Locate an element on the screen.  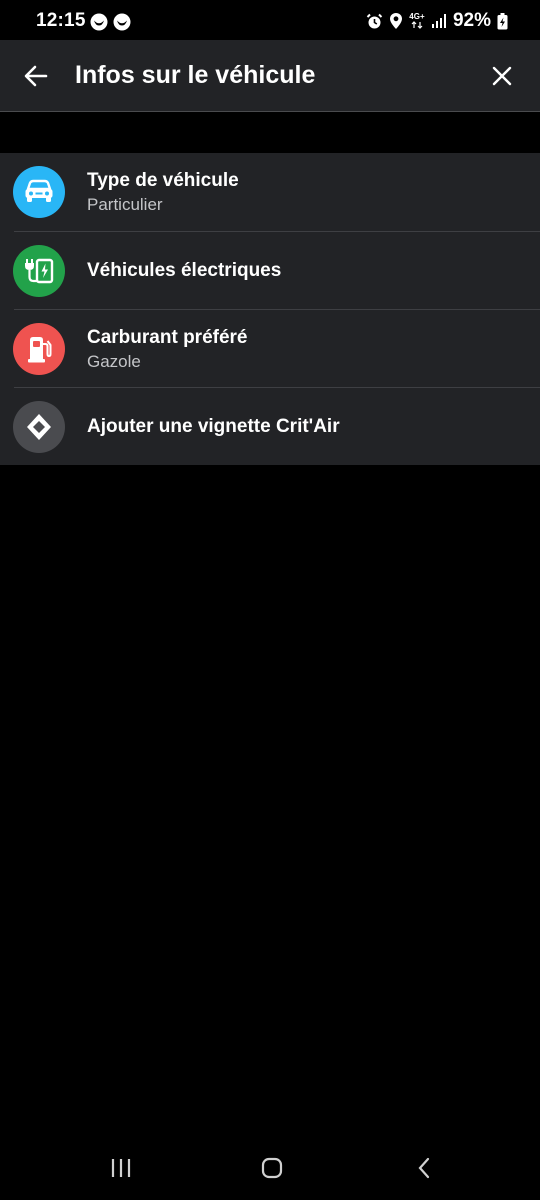
battery-percentage: 92% is located at coordinates (471, 20).